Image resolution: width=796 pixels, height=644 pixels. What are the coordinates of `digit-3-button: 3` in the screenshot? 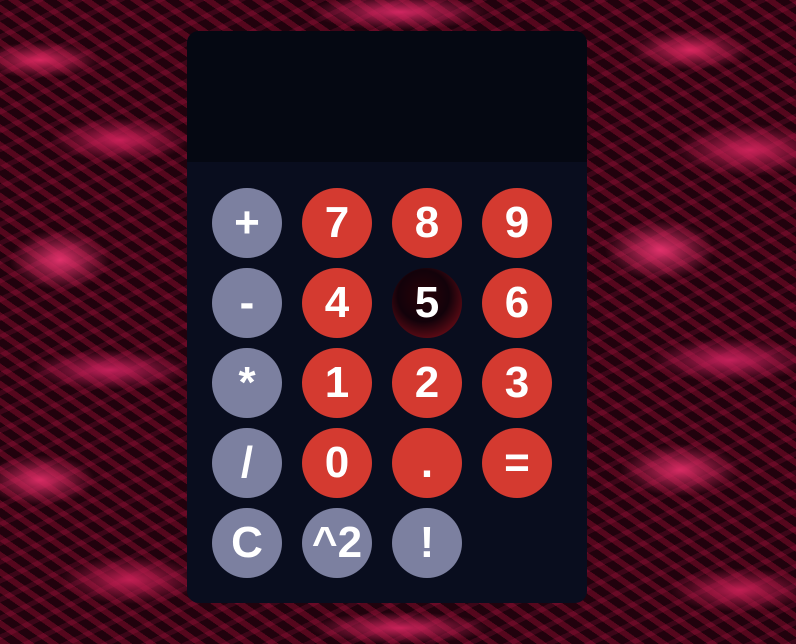 It's located at (517, 383).